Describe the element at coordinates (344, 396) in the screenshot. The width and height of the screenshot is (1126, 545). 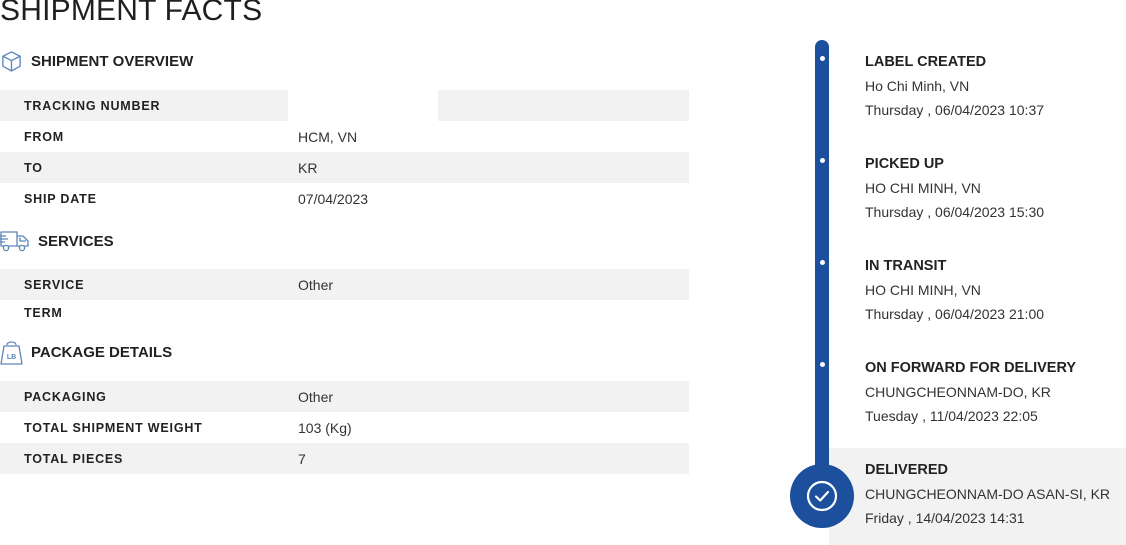
I see `table-row-packaging: PACKAGING Other` at that location.